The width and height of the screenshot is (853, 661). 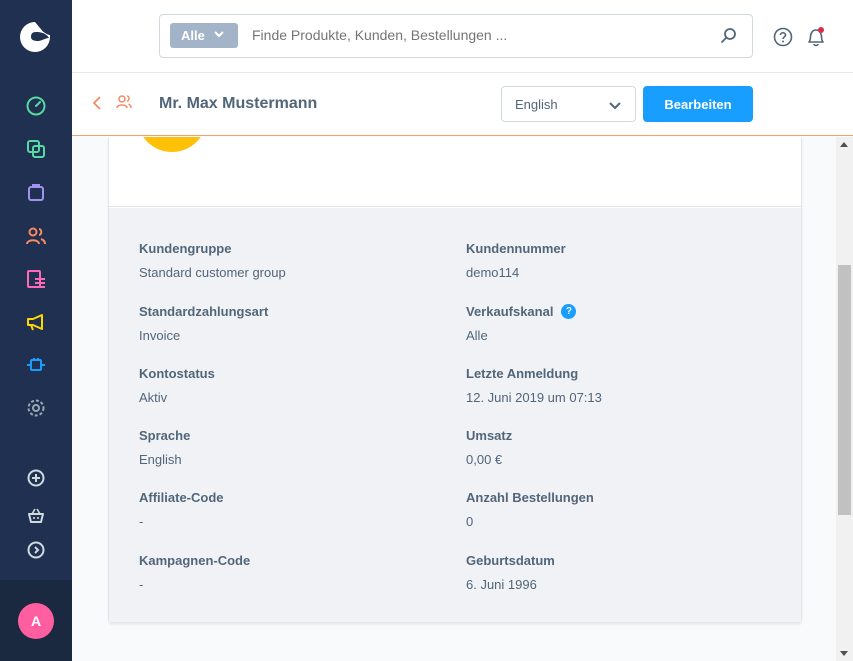 What do you see at coordinates (510, 560) in the screenshot?
I see `field-label: Geburtsdatum` at bounding box center [510, 560].